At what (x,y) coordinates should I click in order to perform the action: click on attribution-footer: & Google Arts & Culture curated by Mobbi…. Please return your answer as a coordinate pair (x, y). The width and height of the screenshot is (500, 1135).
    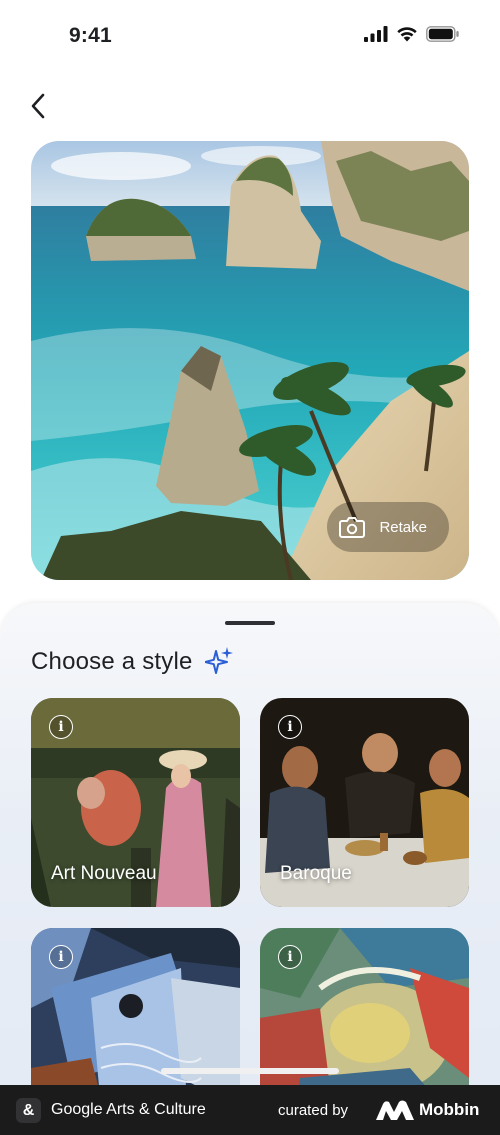
    Looking at the image, I should click on (250, 1110).